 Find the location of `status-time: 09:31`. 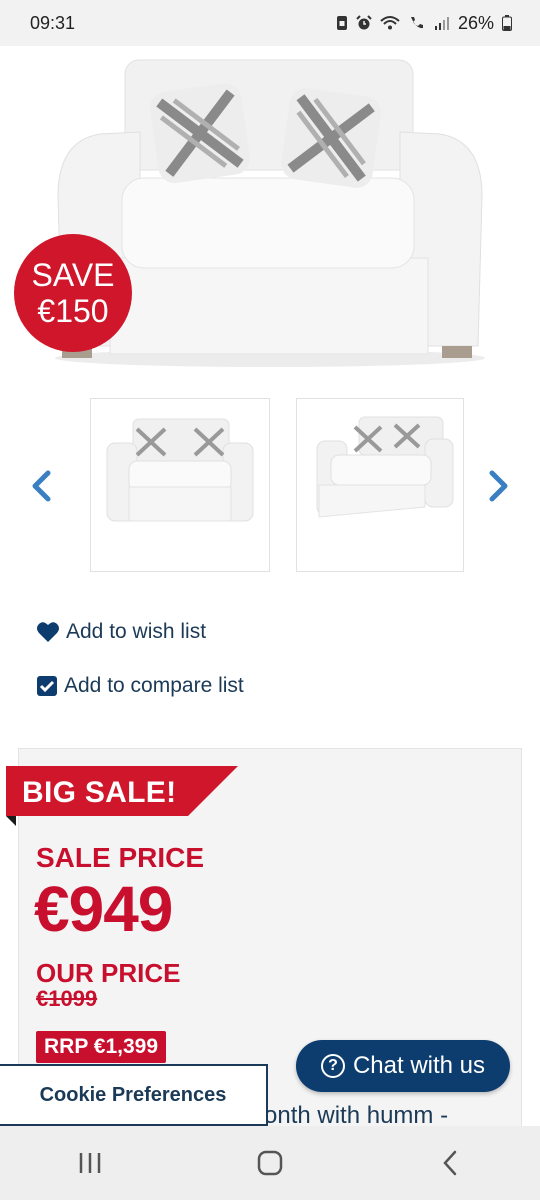

status-time: 09:31 is located at coordinates (53, 22).